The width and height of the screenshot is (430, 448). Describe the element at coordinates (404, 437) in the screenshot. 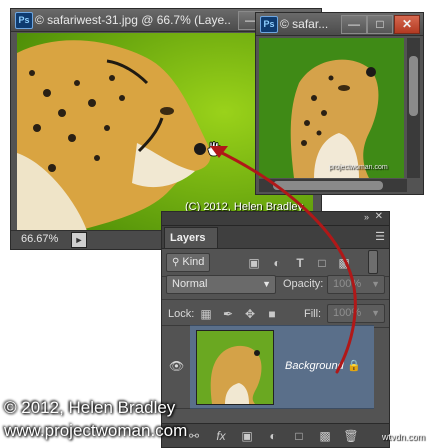

I see `corner-logo: wtvdn.com` at that location.